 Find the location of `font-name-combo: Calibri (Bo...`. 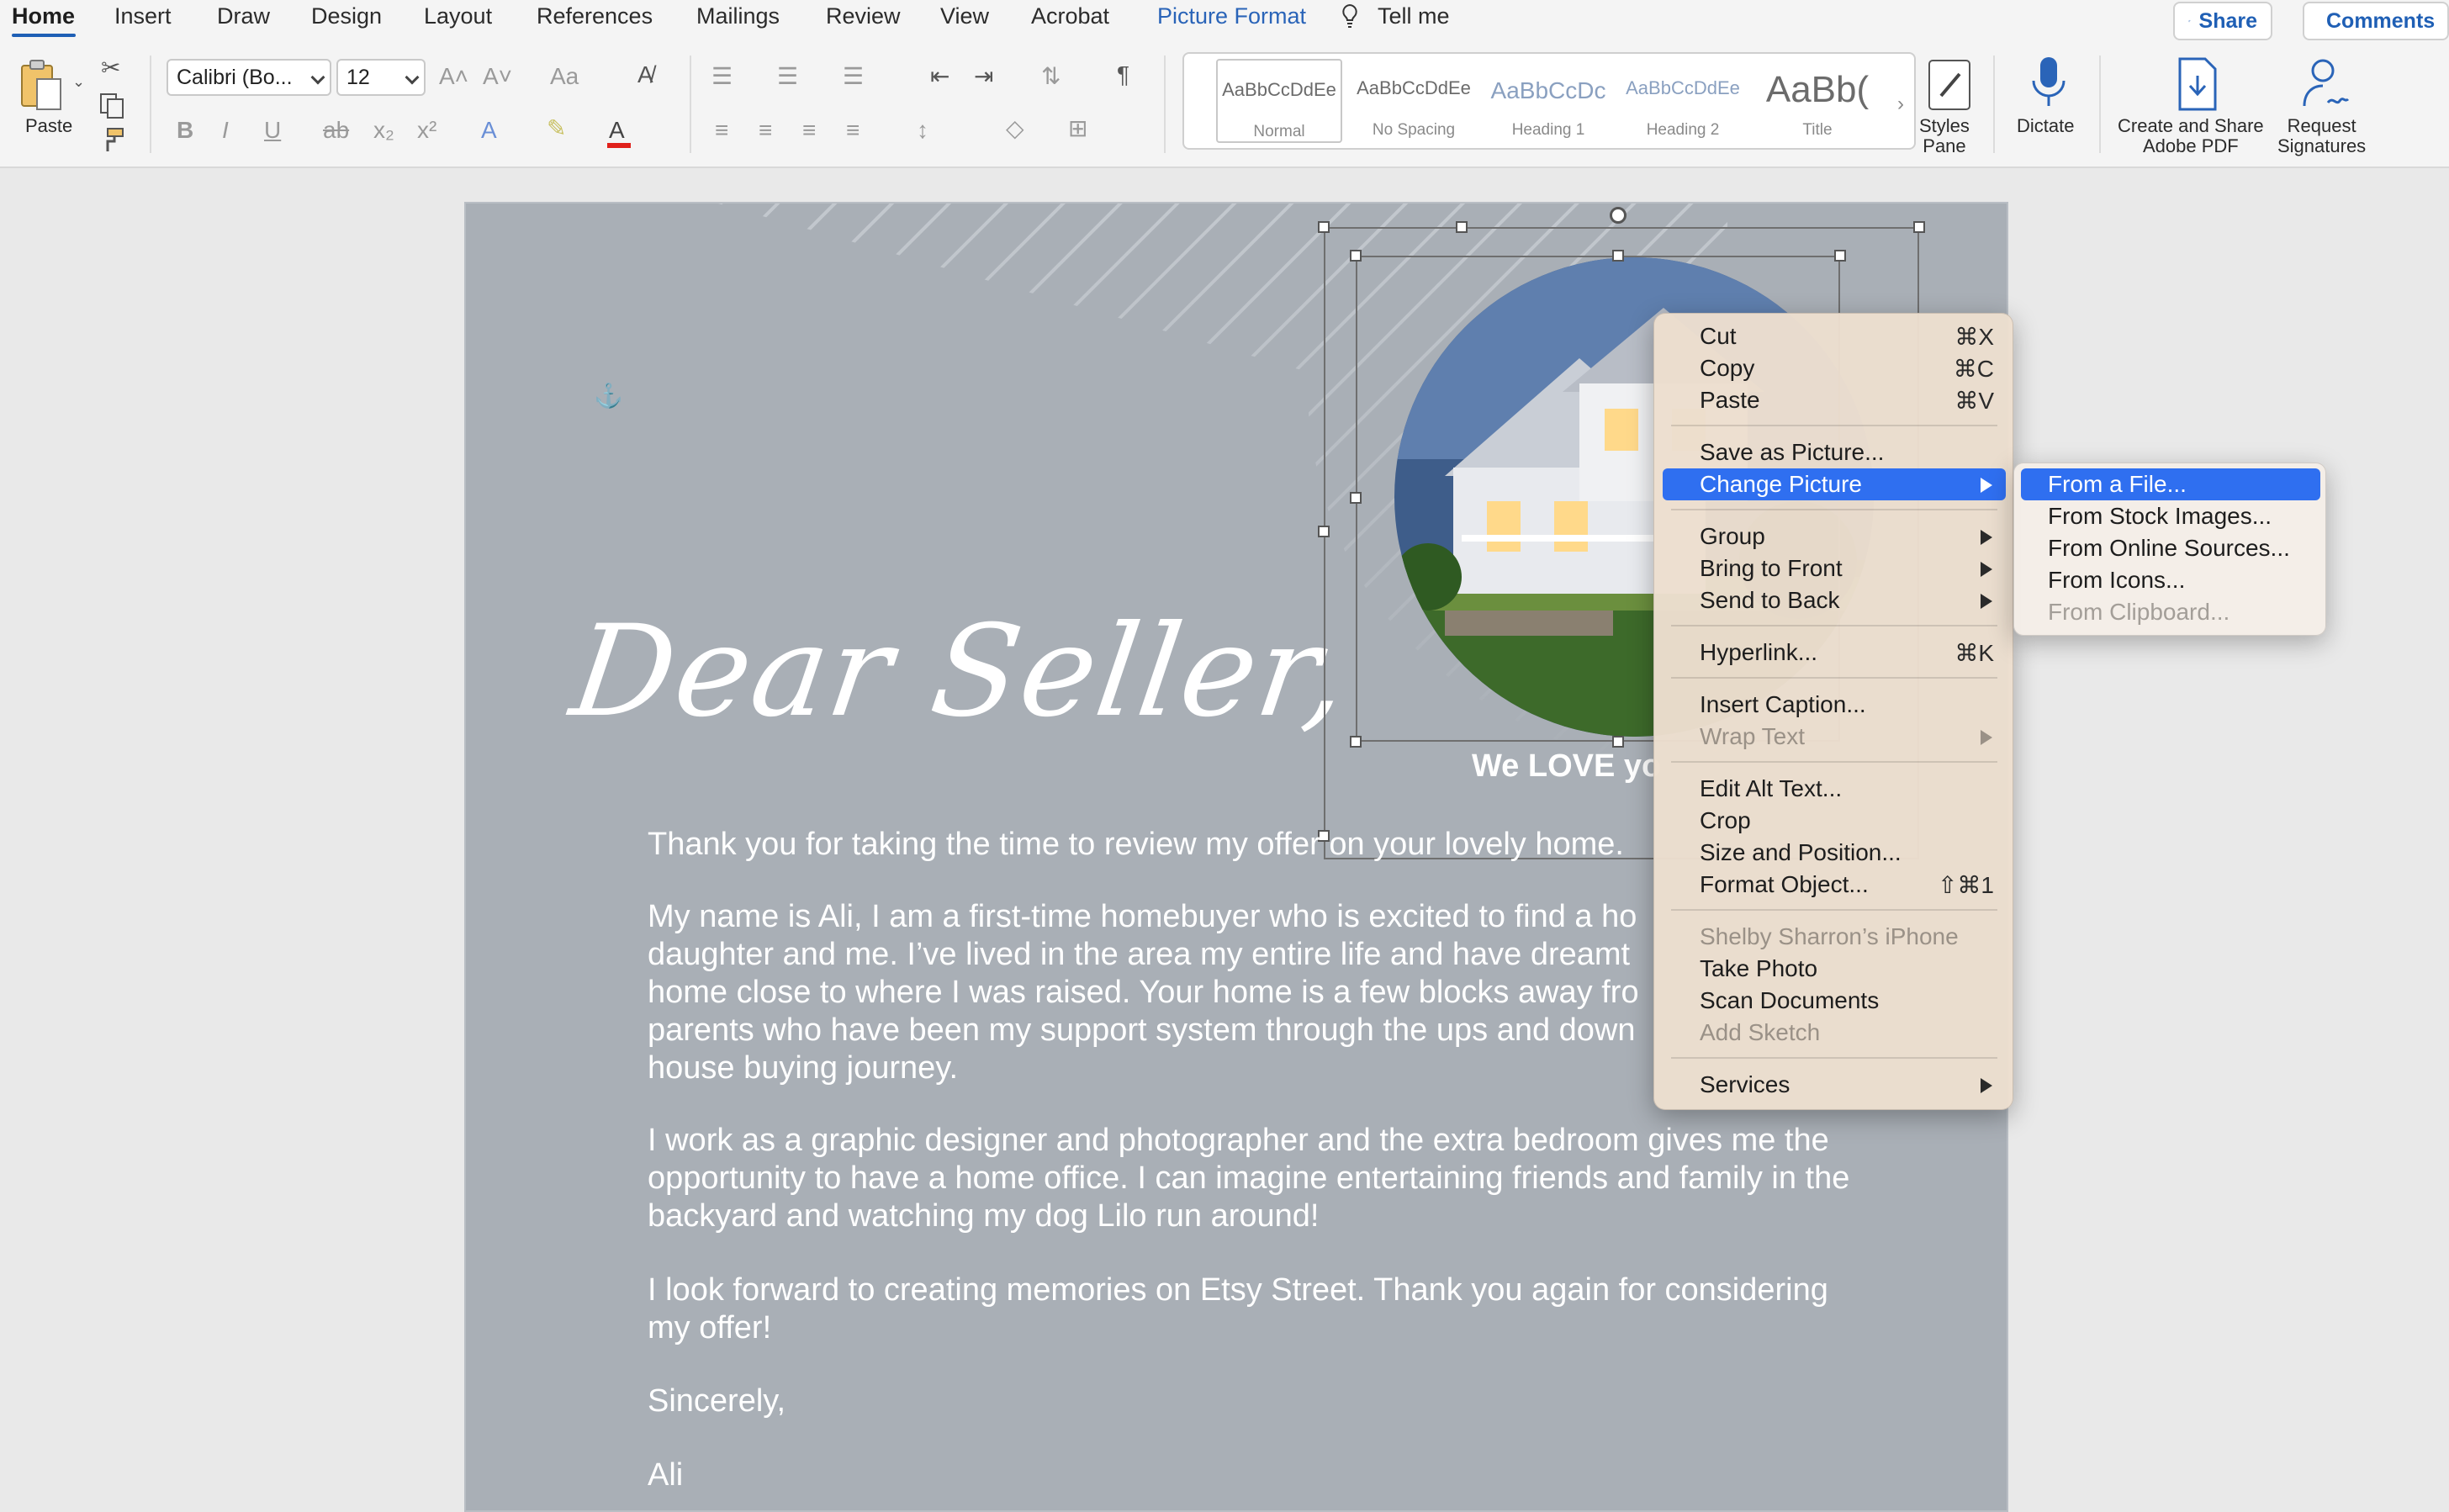

font-name-combo: Calibri (Bo... is located at coordinates (249, 77).